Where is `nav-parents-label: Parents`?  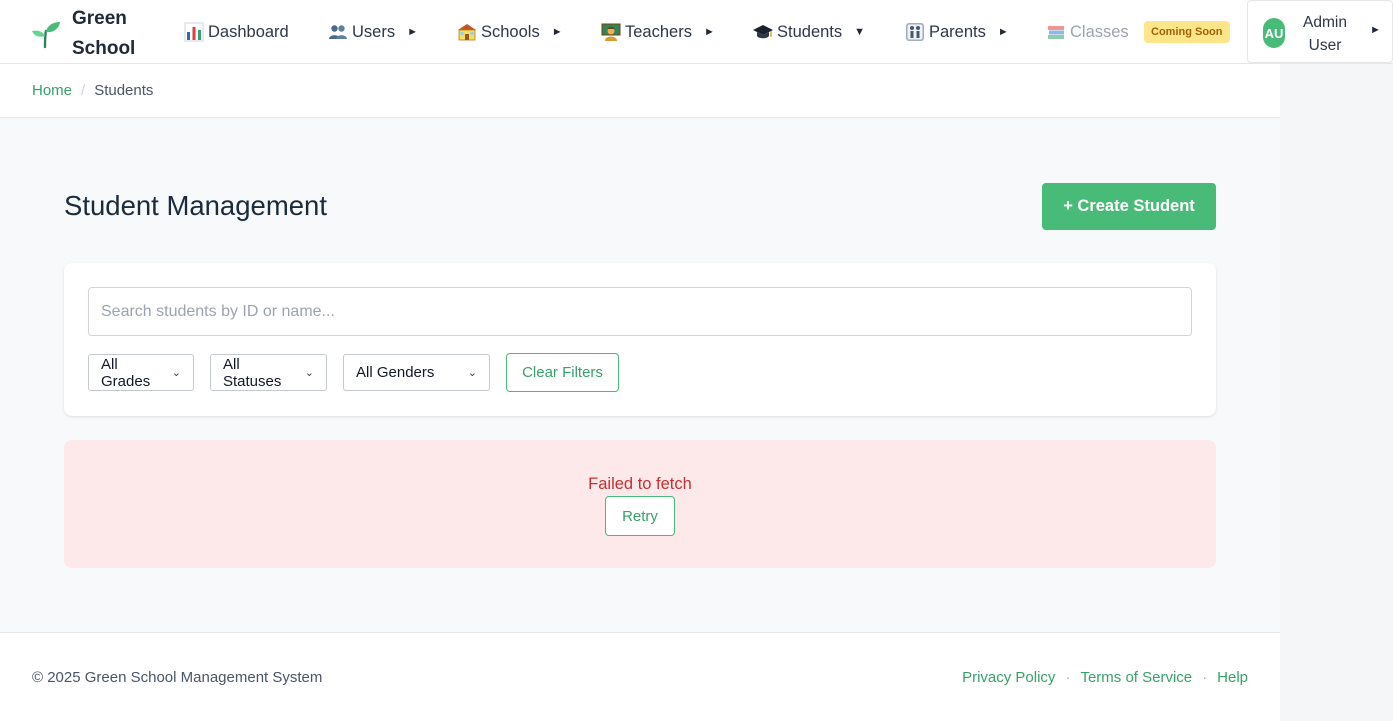 nav-parents-label: Parents is located at coordinates (957, 31).